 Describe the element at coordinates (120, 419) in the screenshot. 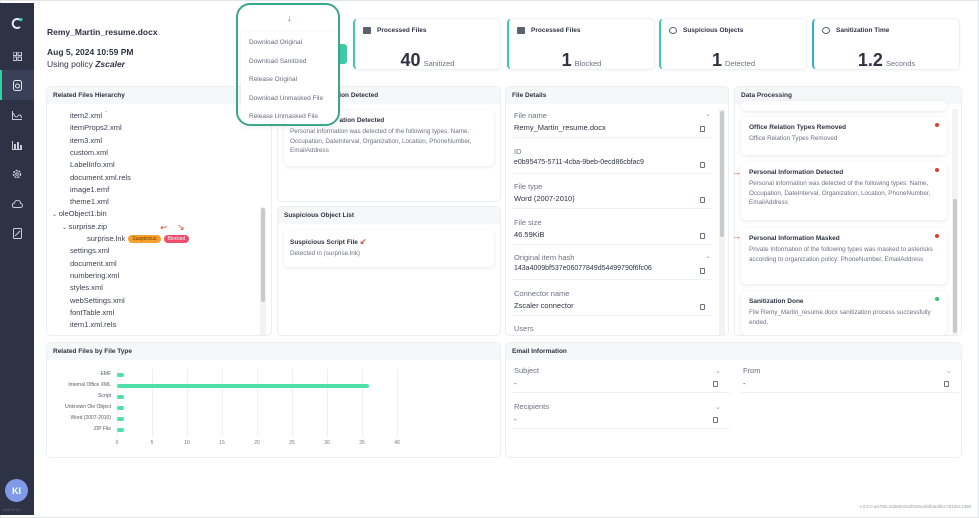

I see `bar-word-2007-2010-` at that location.